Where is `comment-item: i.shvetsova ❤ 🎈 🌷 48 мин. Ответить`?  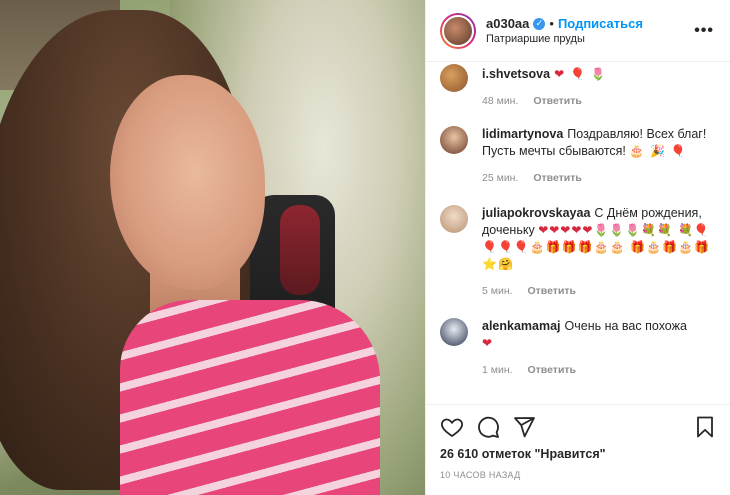
comment-item: i.shvetsova ❤ 🎈 🌷 48 мин. Ответить is located at coordinates (578, 87).